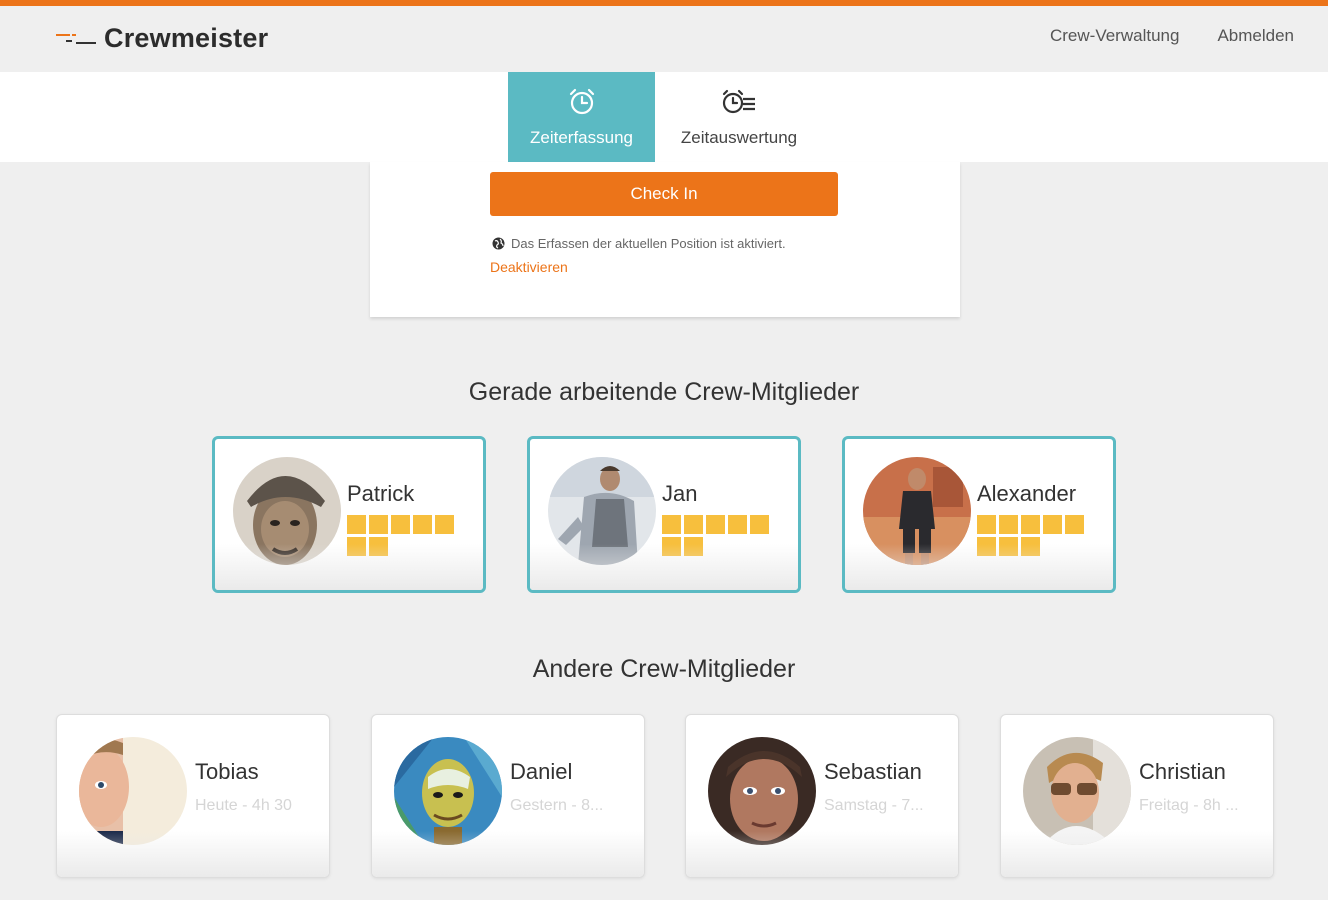 The height and width of the screenshot is (900, 1328). What do you see at coordinates (739, 137) in the screenshot?
I see `tab-label: Zeitauswertung` at bounding box center [739, 137].